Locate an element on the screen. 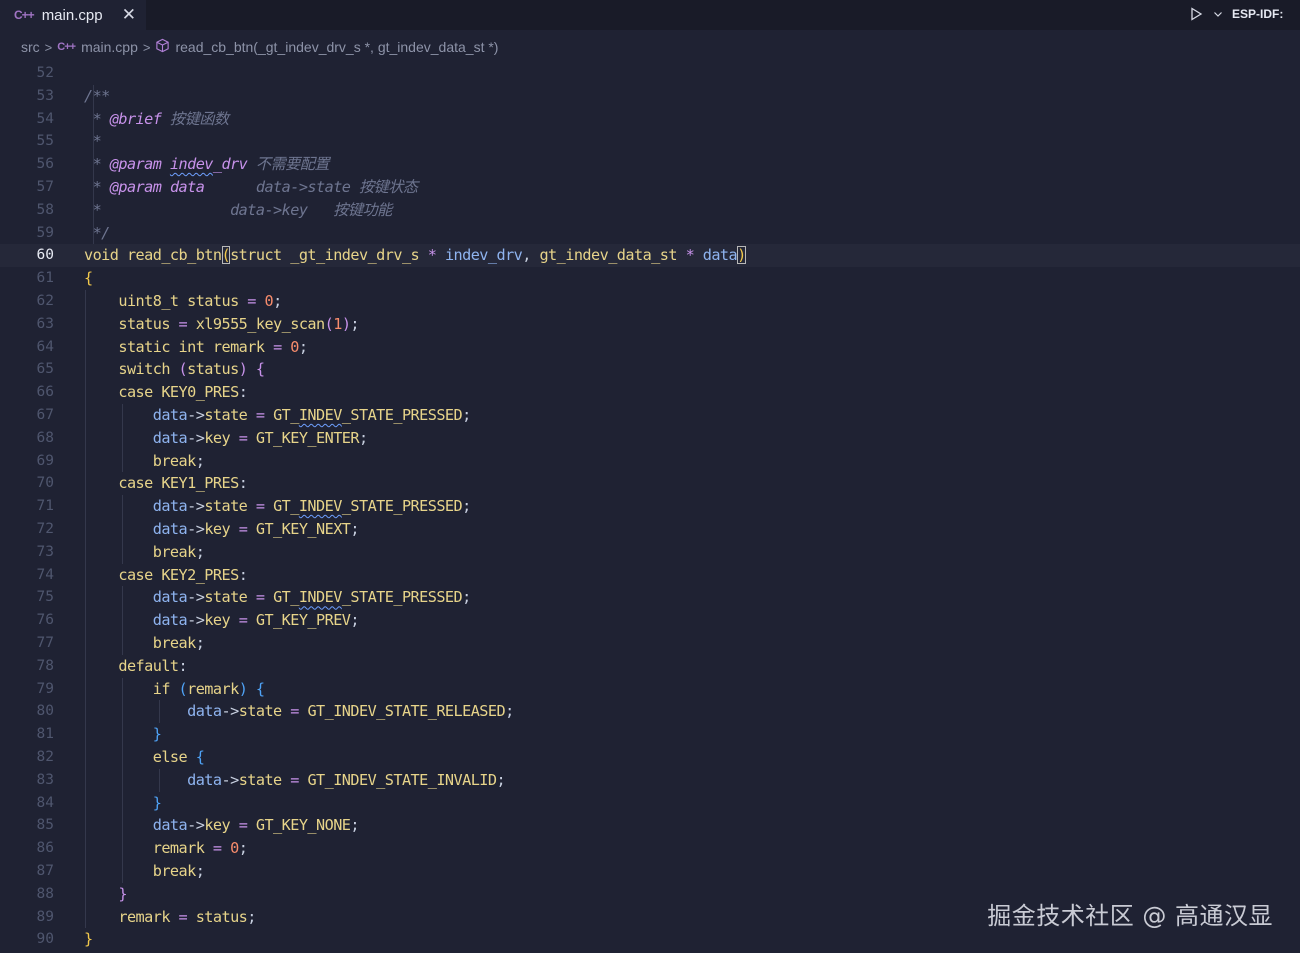 This screenshot has height=953, width=1300. code-token: ; is located at coordinates (466, 506).